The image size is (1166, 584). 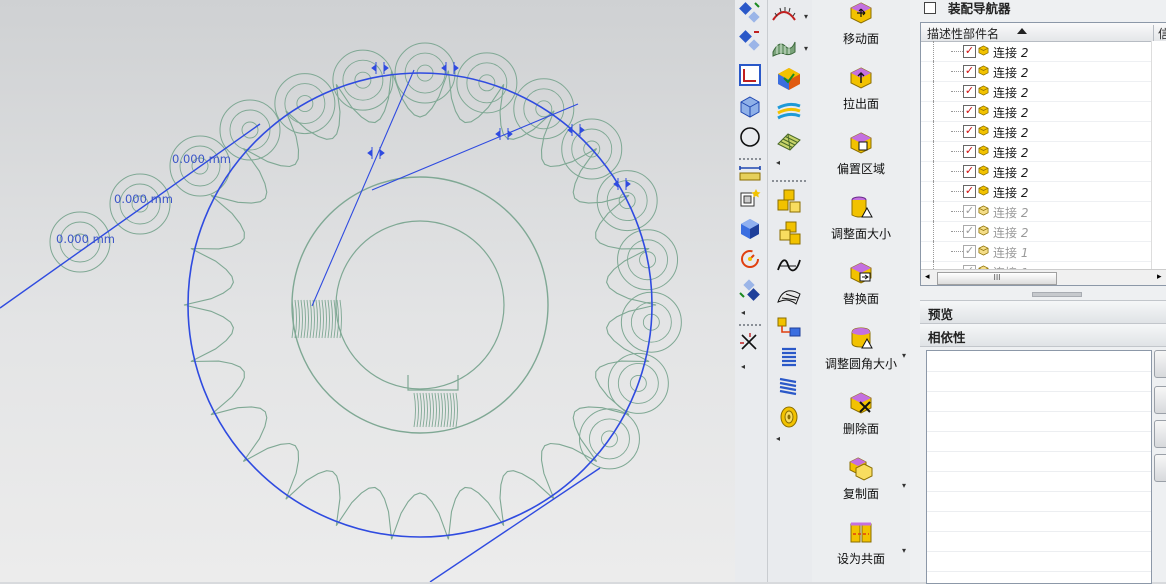 I want to click on spring-icon, so click(x=789, y=357).